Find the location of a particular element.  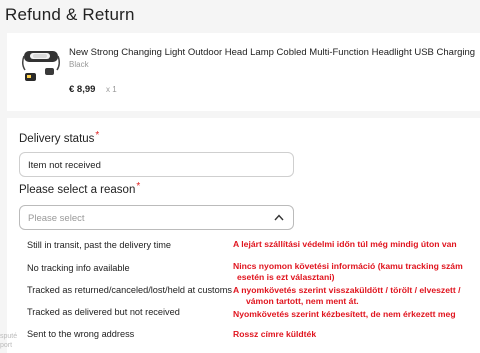

reason-label: Please select a reason* is located at coordinates (80, 188).